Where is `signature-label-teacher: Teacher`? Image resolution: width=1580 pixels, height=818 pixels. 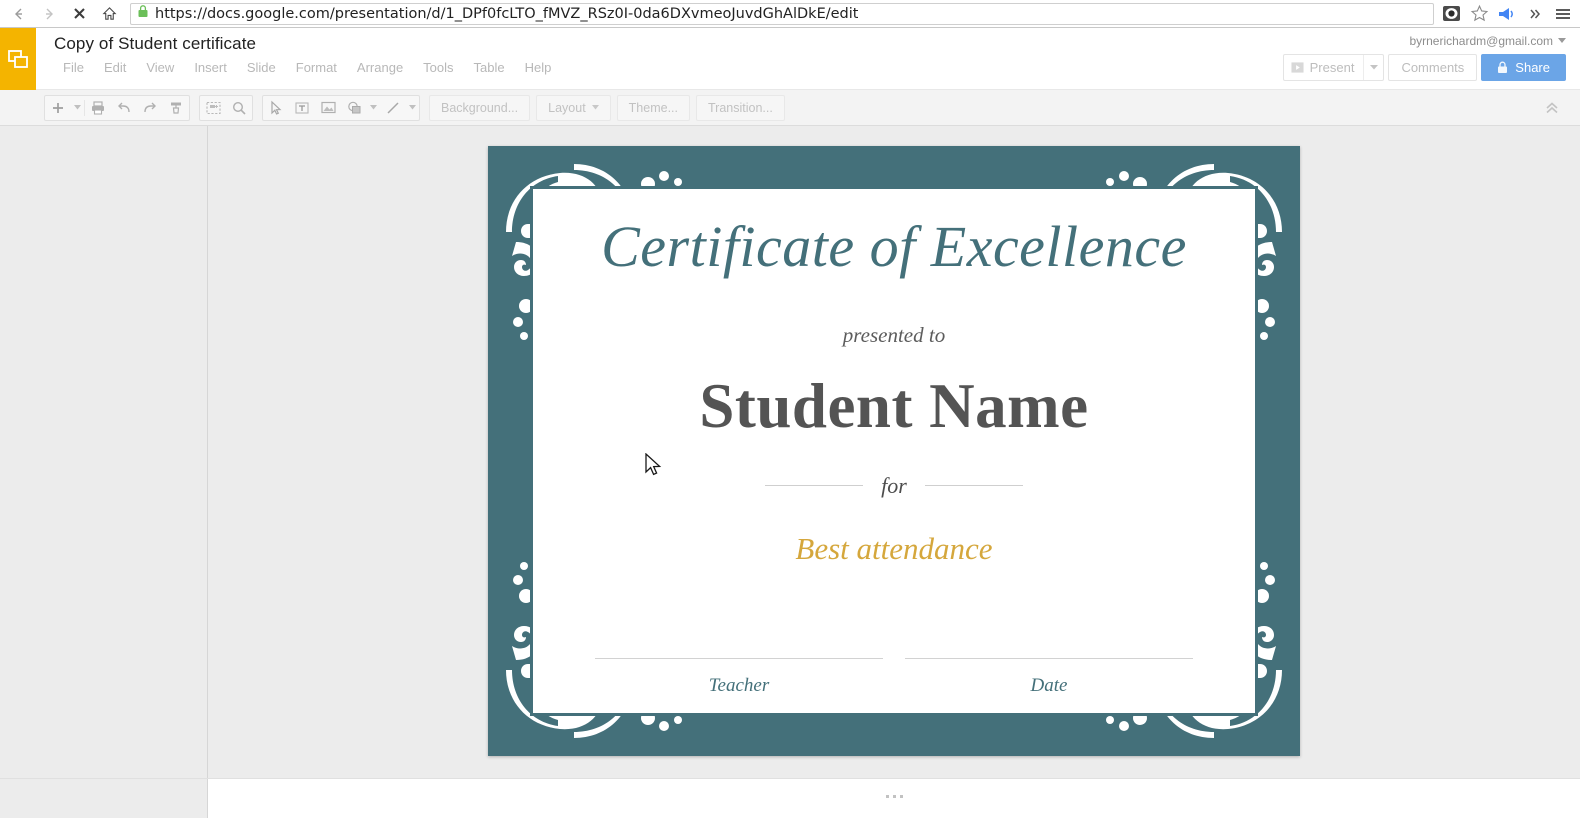 signature-label-teacher: Teacher is located at coordinates (739, 686).